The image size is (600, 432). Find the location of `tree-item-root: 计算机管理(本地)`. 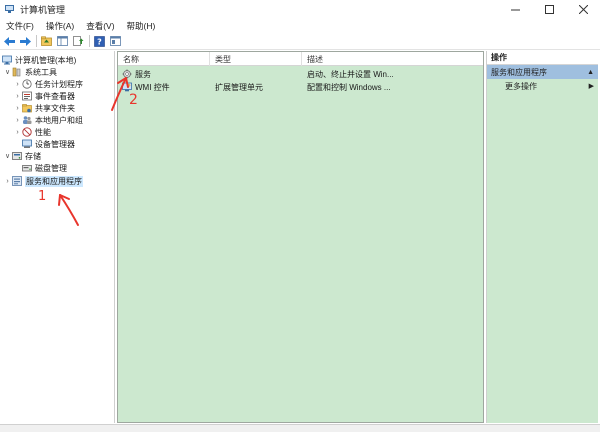

tree-item-root: 计算机管理(本地) is located at coordinates (39, 60).